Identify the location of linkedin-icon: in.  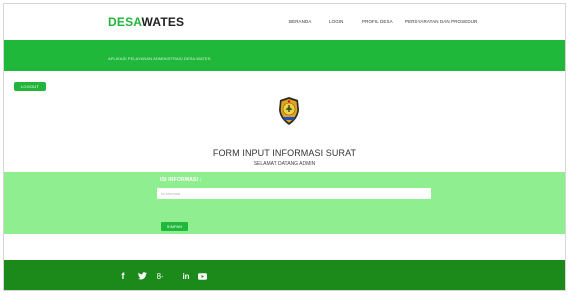
(186, 276).